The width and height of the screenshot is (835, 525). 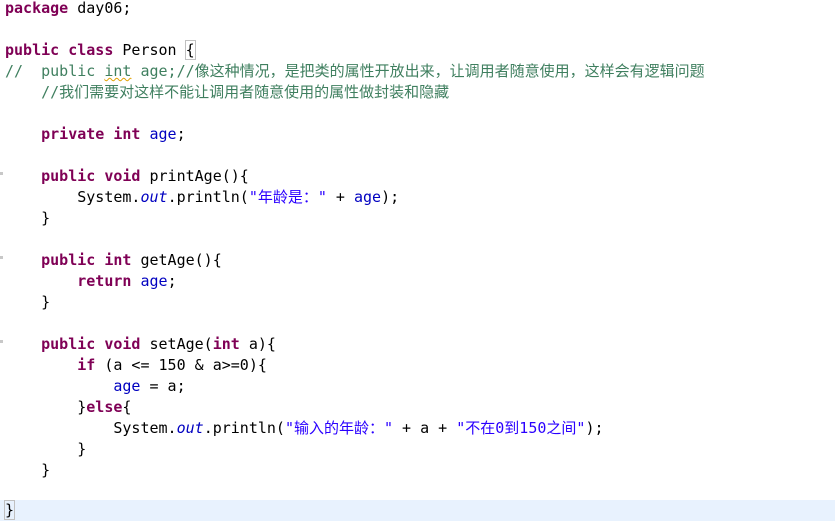 I want to click on text-cursor, so click(x=15, y=509).